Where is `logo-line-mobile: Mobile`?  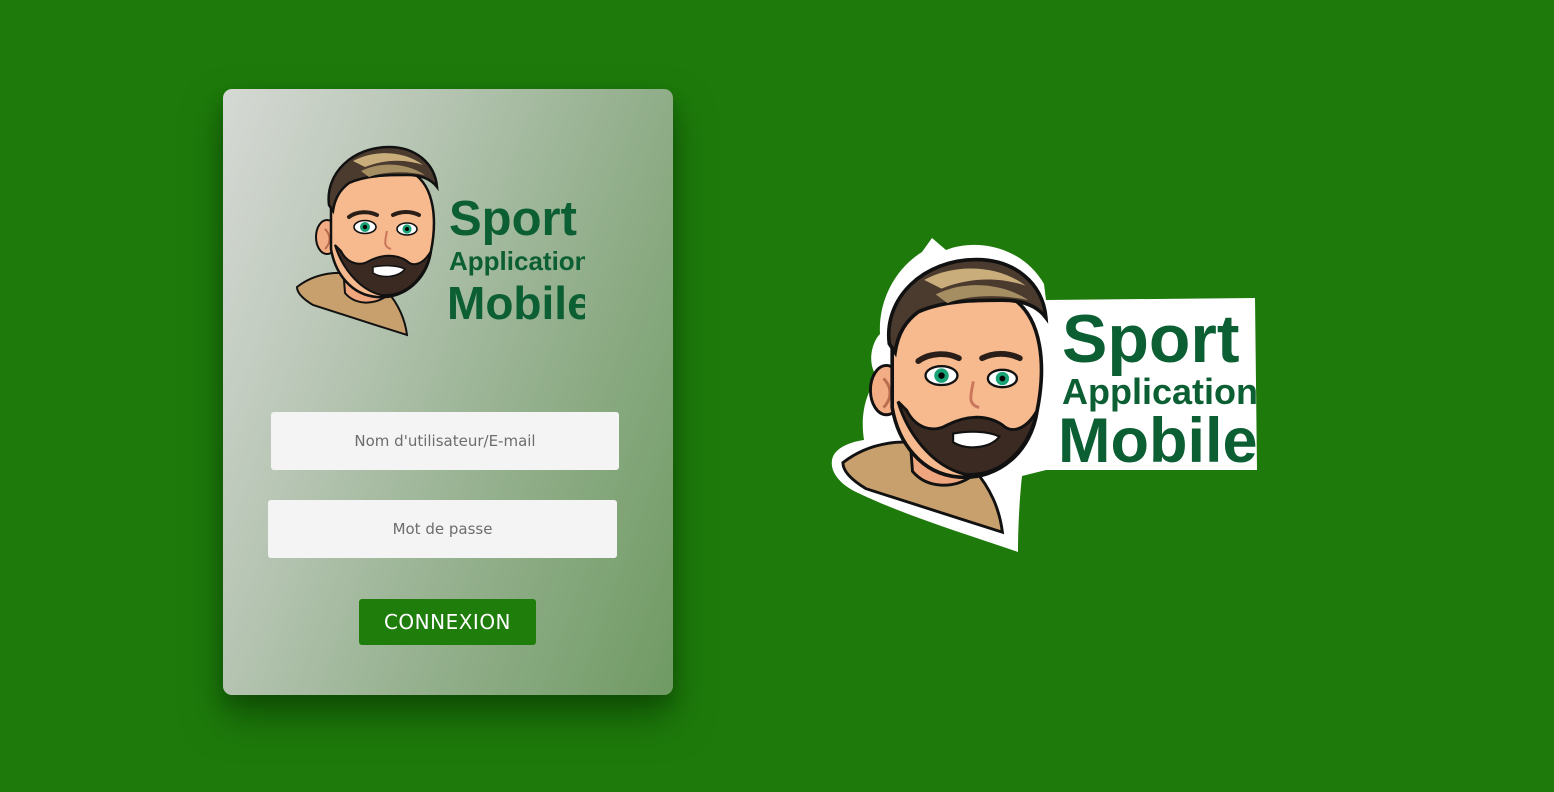 logo-line-mobile: Mobile is located at coordinates (516, 303).